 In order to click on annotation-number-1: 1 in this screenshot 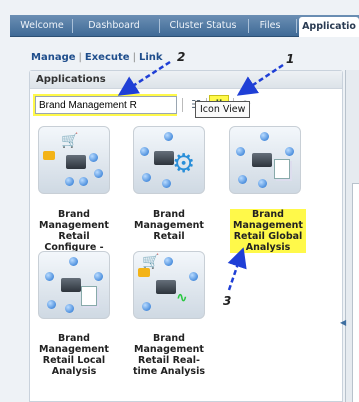, I will do `click(290, 59)`.